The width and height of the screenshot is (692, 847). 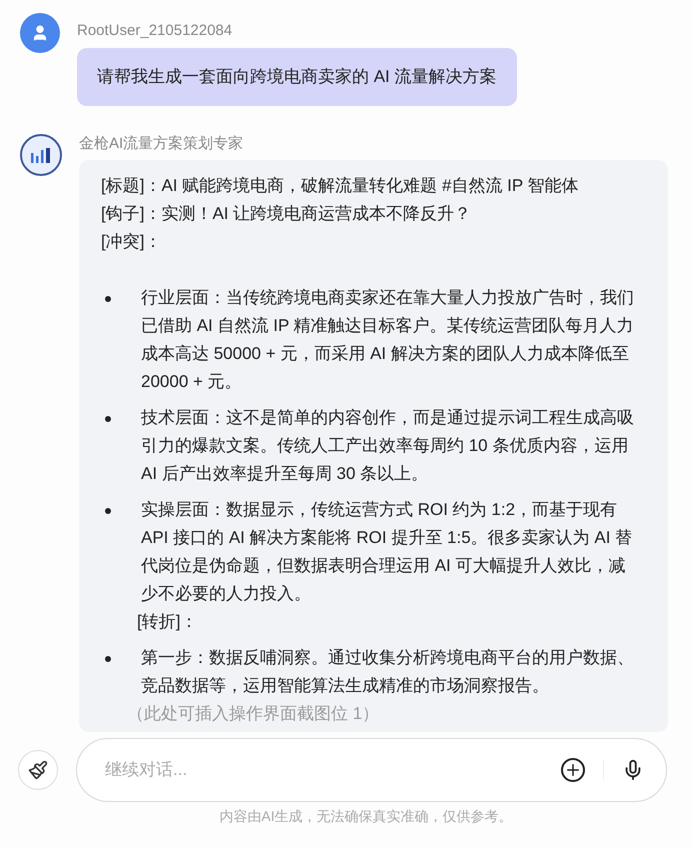 I want to click on brush-icon, so click(x=38, y=770).